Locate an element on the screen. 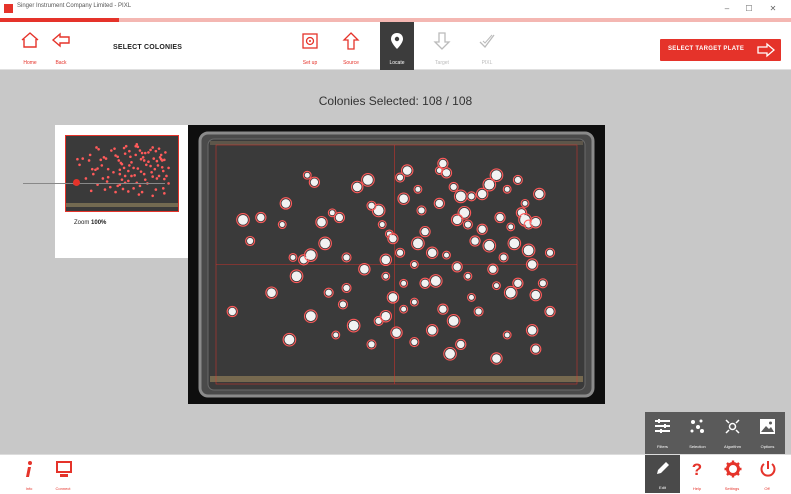 The image size is (791, 494). select-target-plate-button: SELECT TARGET PLATE is located at coordinates (720, 50).